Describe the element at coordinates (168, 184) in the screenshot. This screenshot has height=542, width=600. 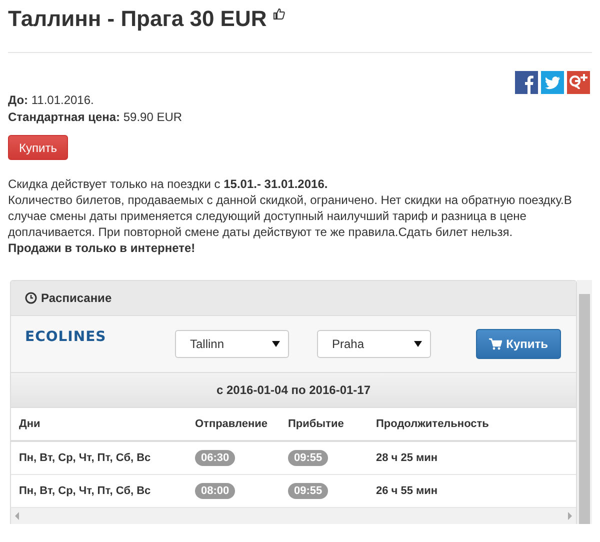
I see `description-text: Скидка действует только на поездки с 15.01.- 31.01.2016.` at that location.